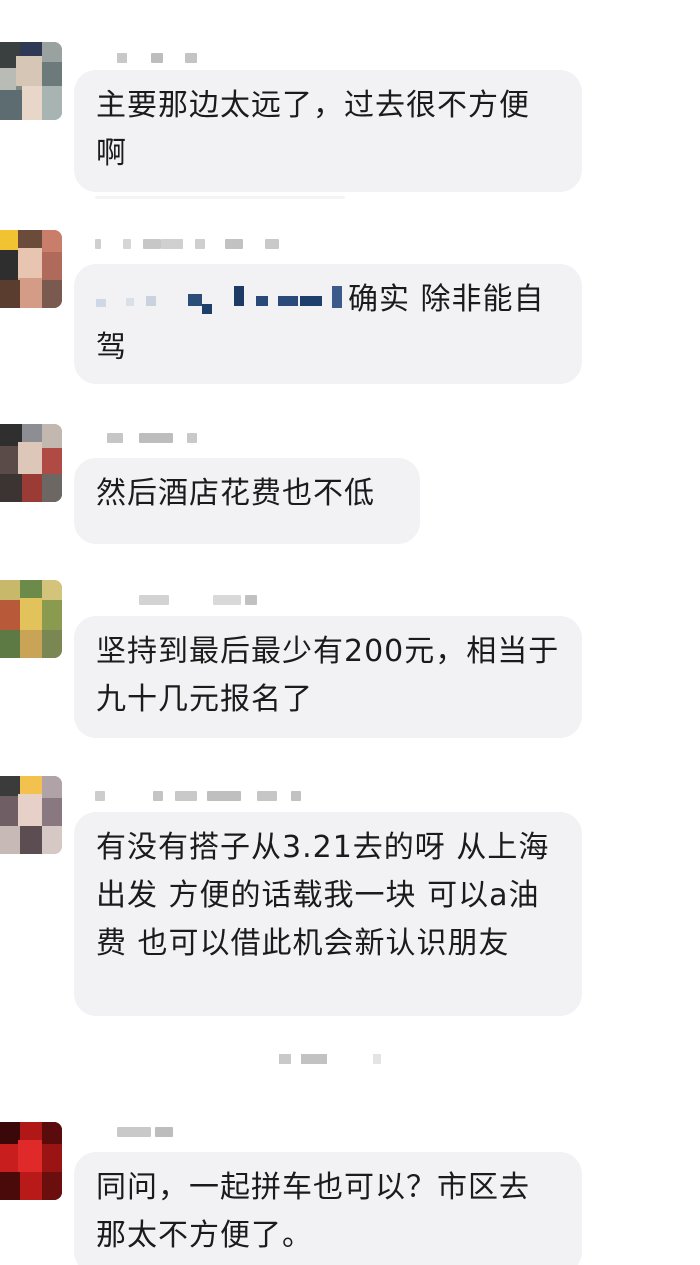  I want to click on message-bubble: 主要那边太远了，过去很不方便啊, so click(328, 131).